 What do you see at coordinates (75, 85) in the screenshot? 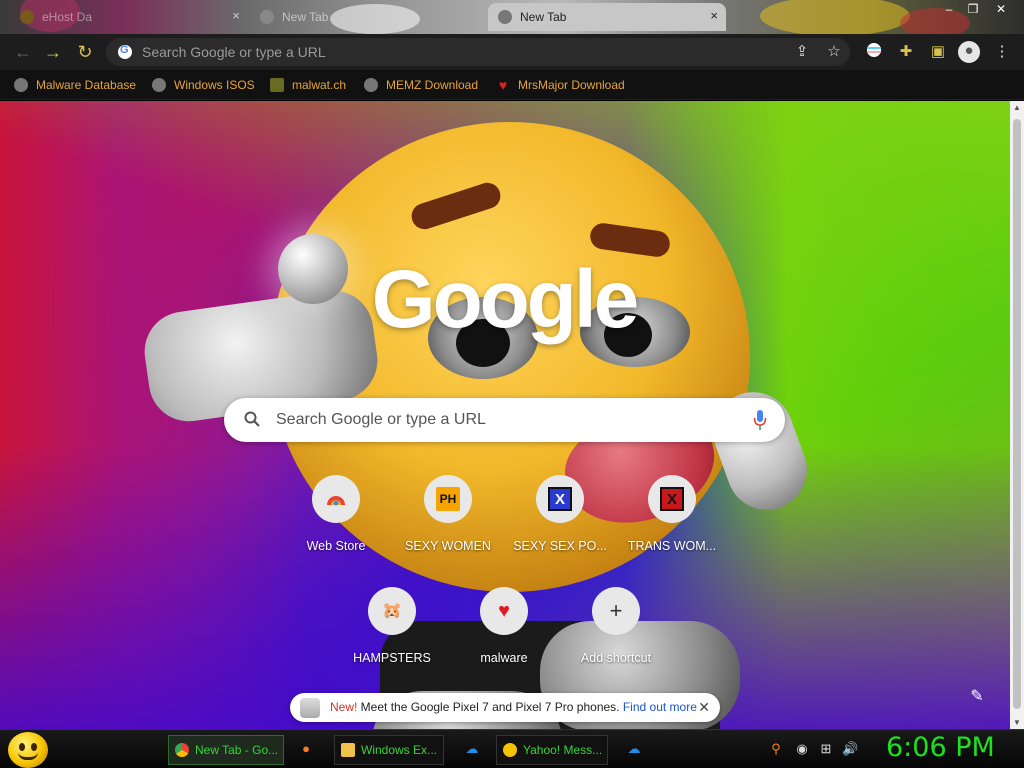
I see `bookmark-malware-database: Malware Database` at bounding box center [75, 85].